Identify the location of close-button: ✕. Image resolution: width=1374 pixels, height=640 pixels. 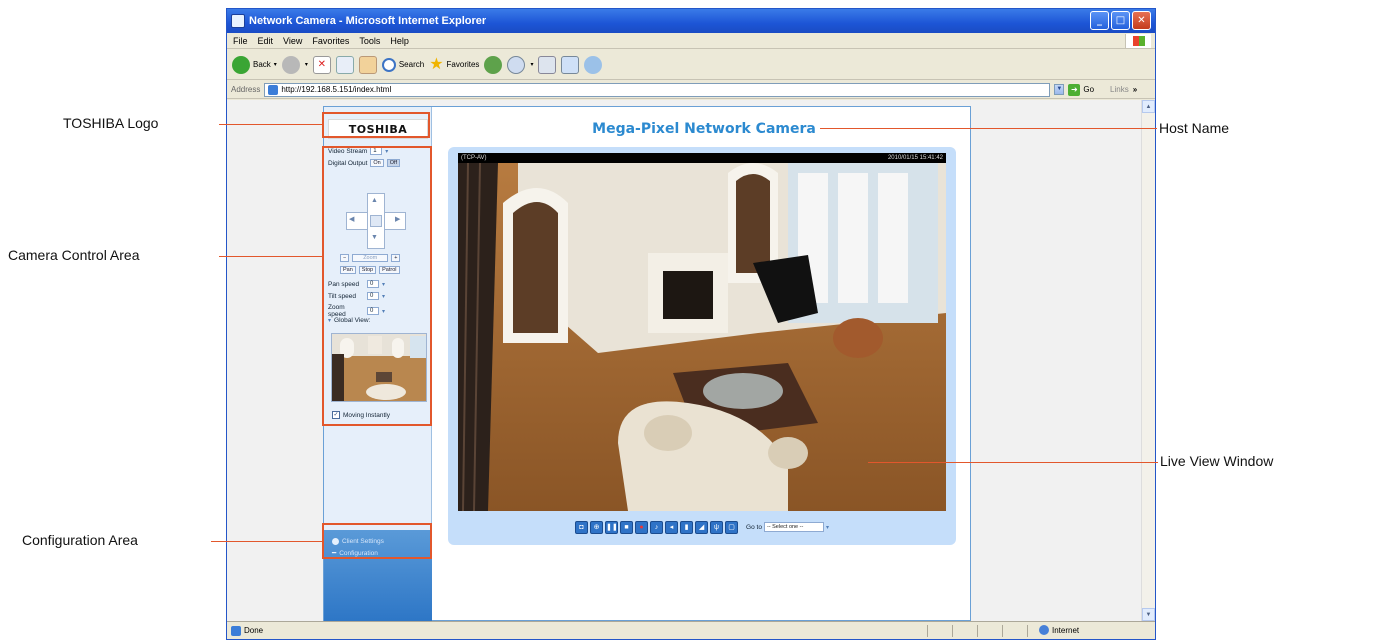
(1141, 20).